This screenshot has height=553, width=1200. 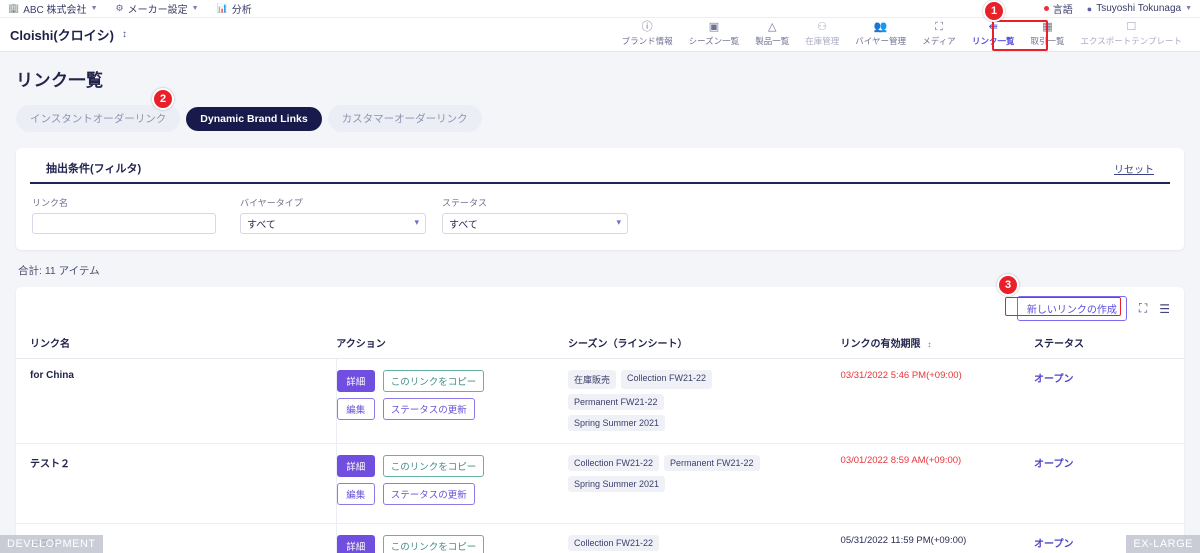 What do you see at coordinates (822, 41) in the screenshot?
I see `nav-label: 在庫管理` at bounding box center [822, 41].